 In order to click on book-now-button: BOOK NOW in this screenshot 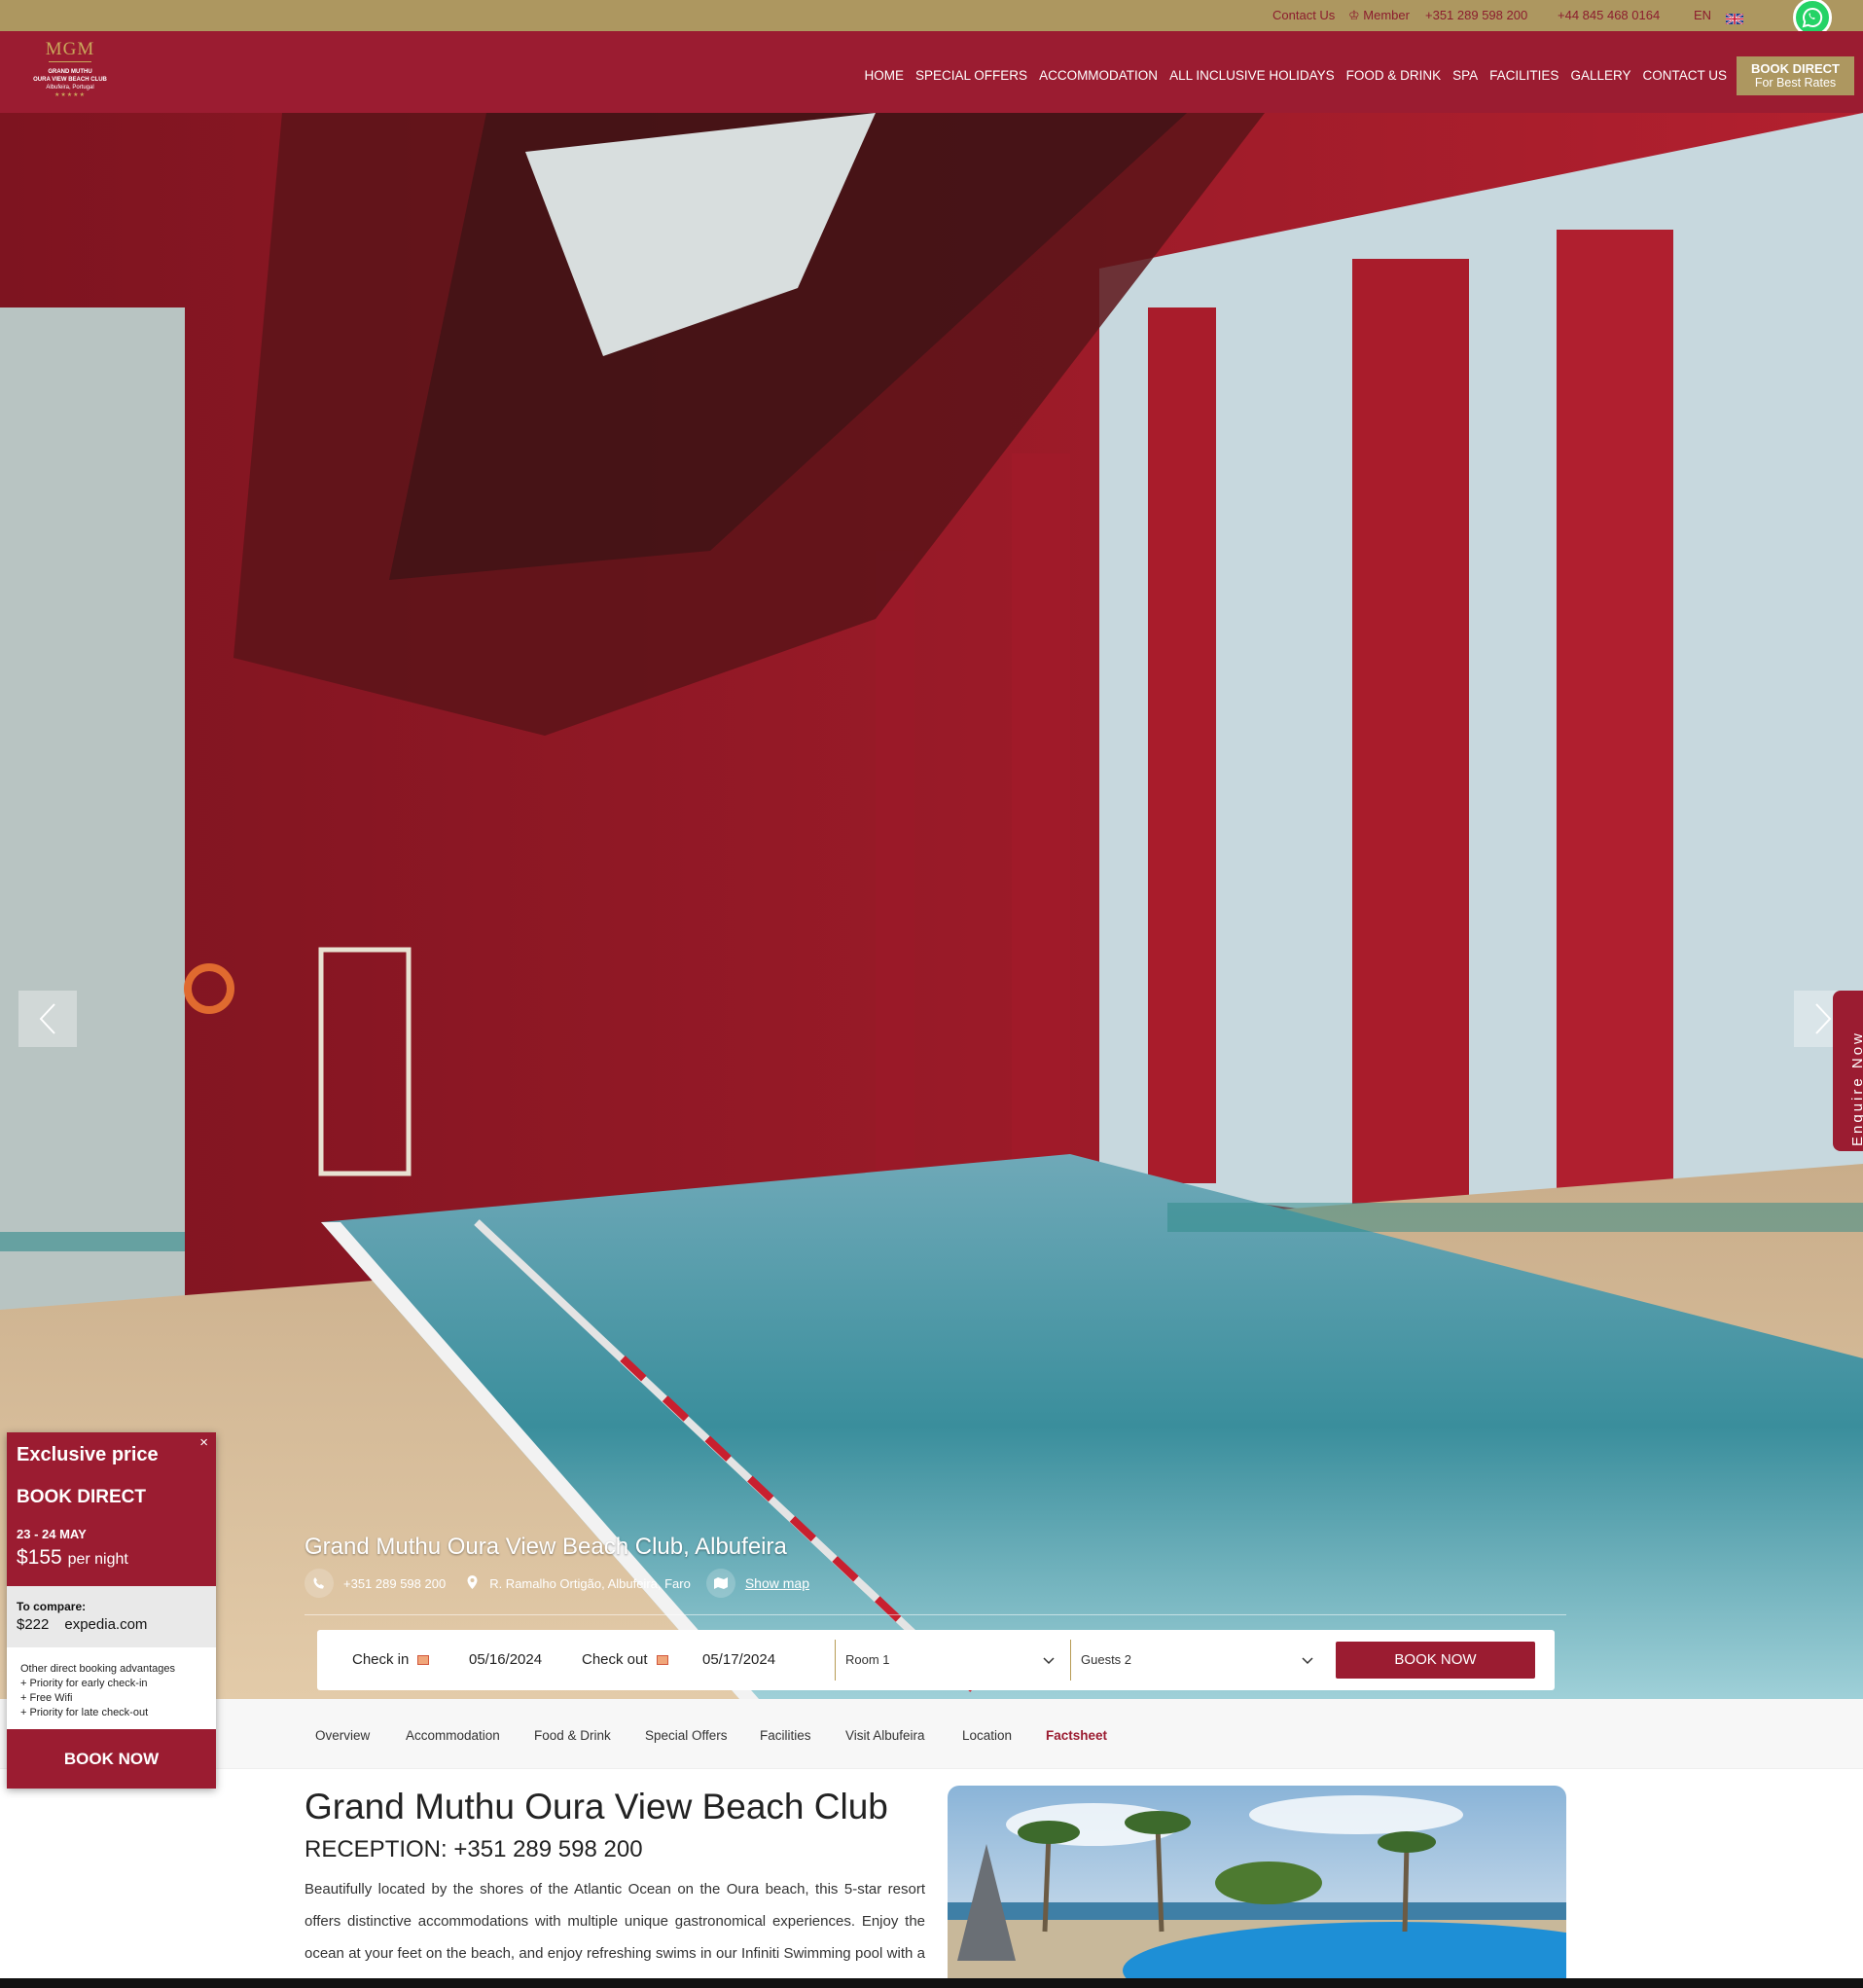, I will do `click(1435, 1660)`.